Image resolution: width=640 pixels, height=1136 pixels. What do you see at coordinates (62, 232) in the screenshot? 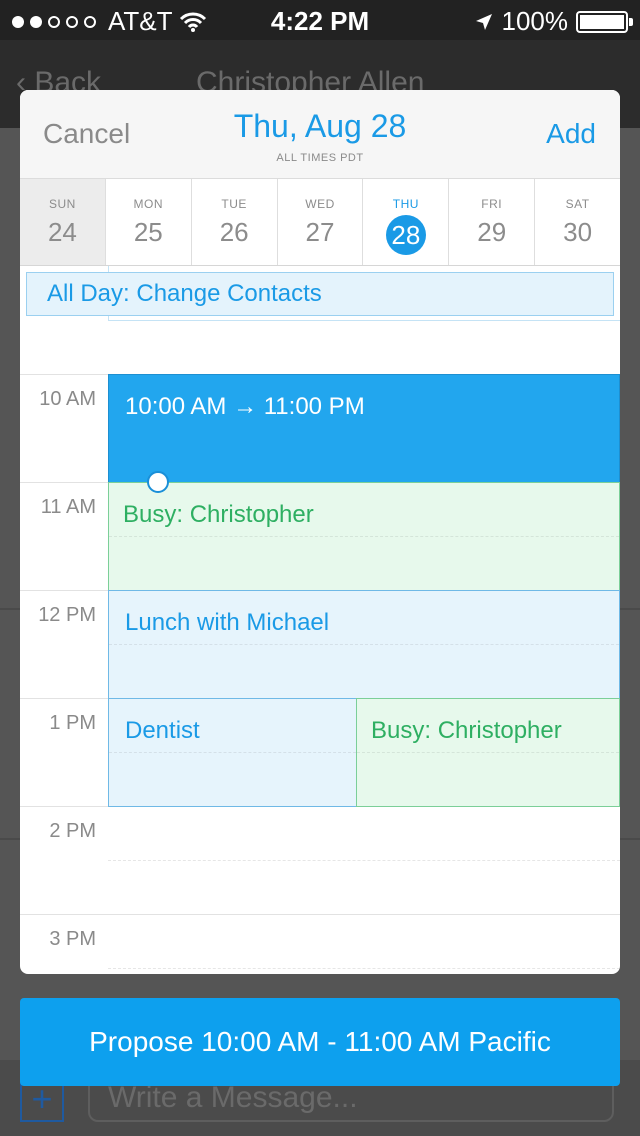
I see `day-date: 24` at bounding box center [62, 232].